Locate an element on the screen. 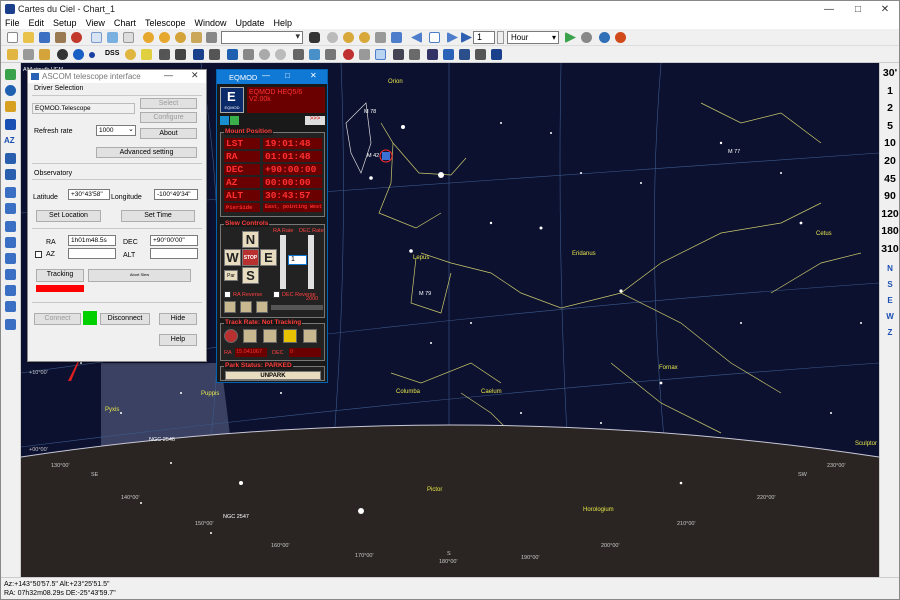 The image size is (900, 600). calendar-icon is located at coordinates (96, 37).